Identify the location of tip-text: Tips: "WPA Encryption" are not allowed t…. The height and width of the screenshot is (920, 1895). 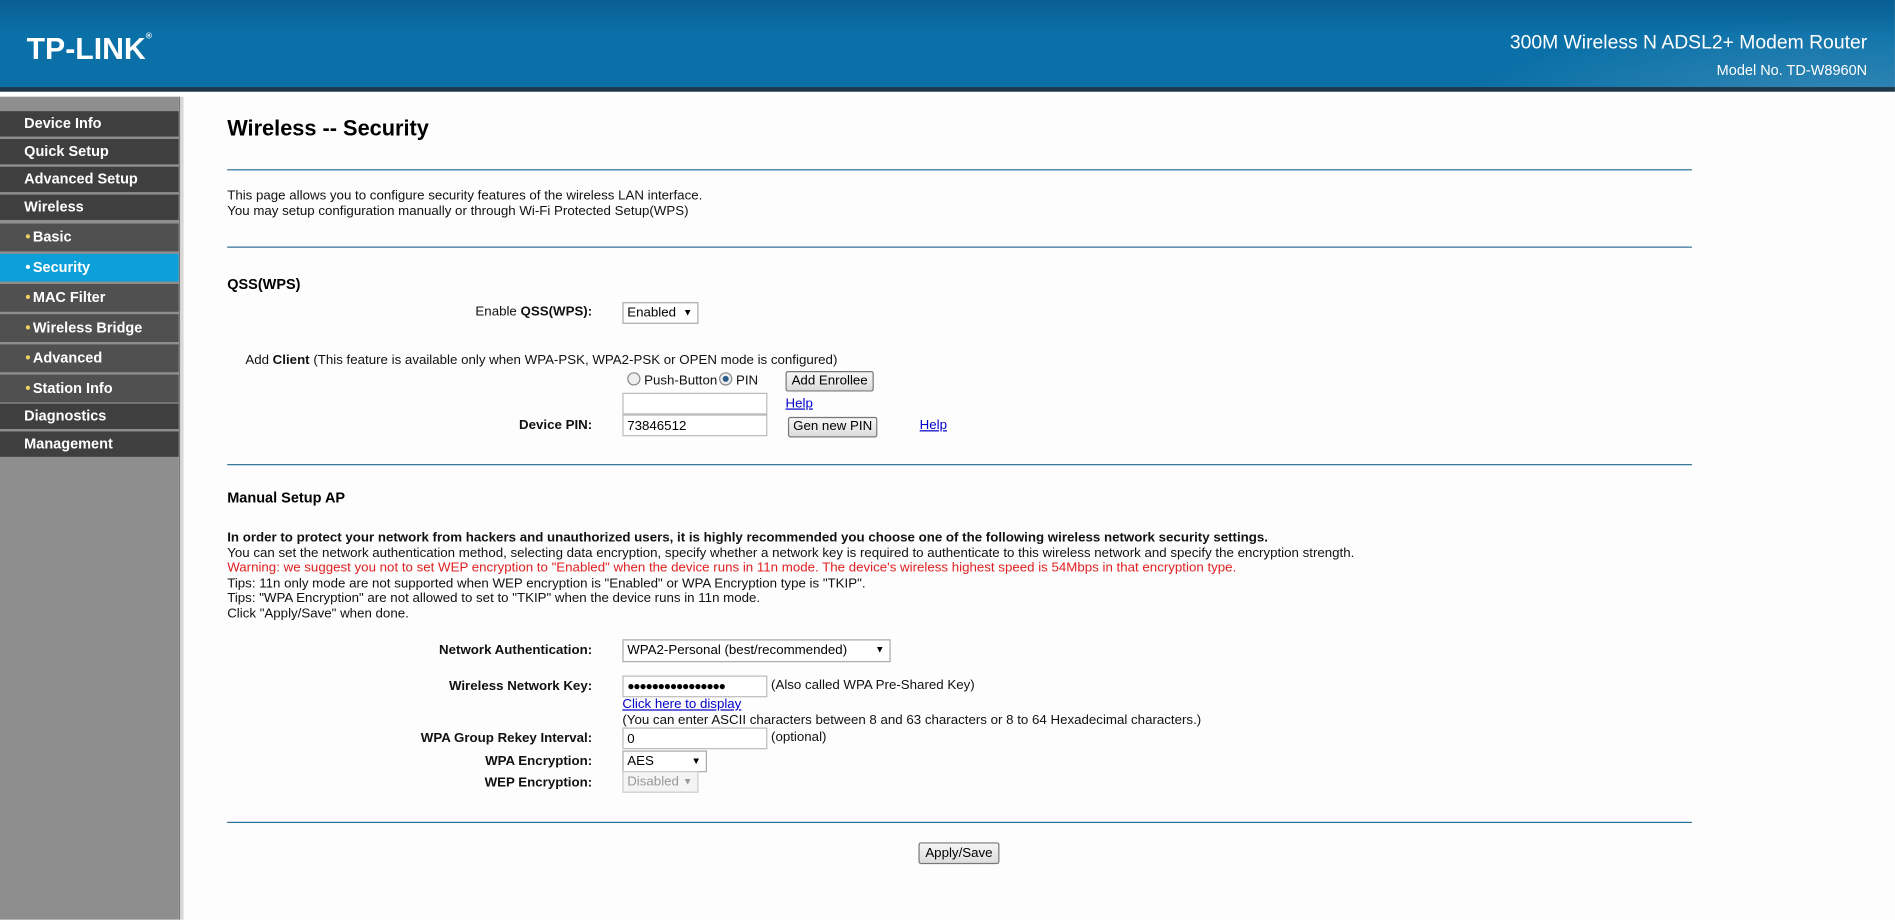
(494, 598).